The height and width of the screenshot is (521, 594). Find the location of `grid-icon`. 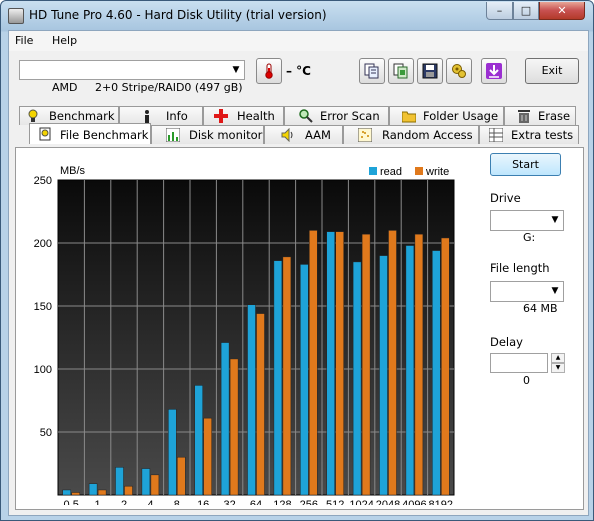

grid-icon is located at coordinates (496, 135).